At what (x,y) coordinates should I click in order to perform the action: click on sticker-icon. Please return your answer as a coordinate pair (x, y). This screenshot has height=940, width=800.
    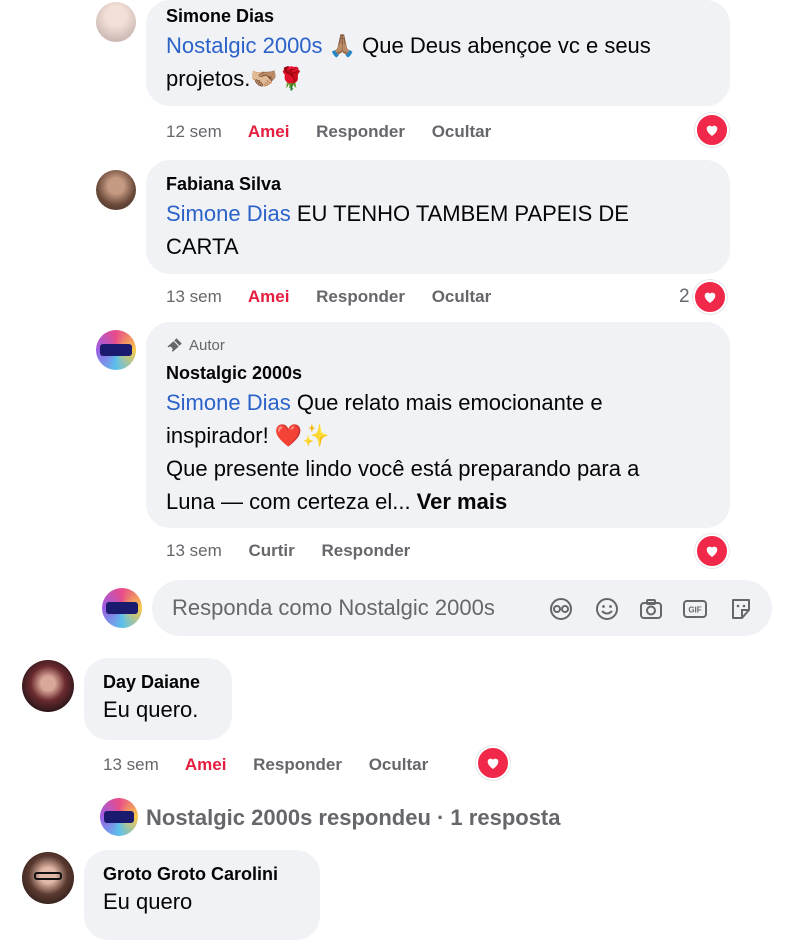
    Looking at the image, I should click on (741, 609).